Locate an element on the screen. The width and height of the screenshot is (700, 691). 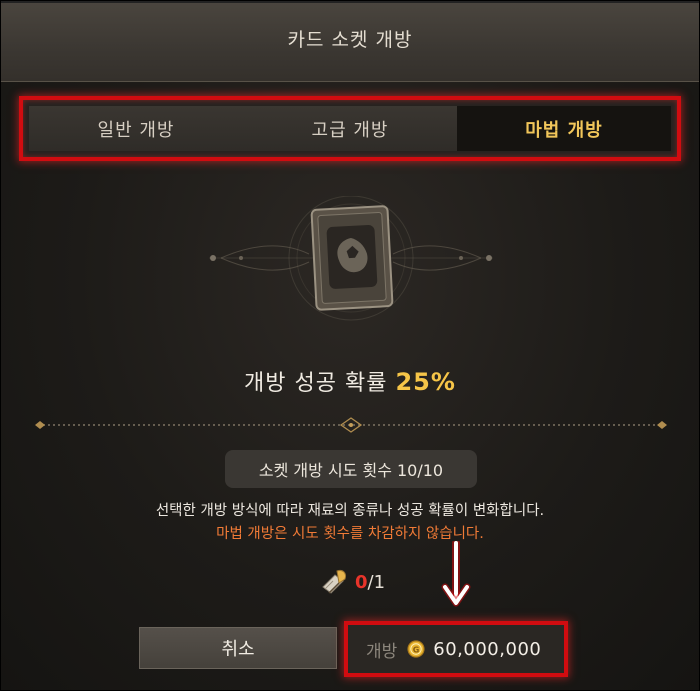
title-bar: 카드 소켓 개방 is located at coordinates (350, 41).